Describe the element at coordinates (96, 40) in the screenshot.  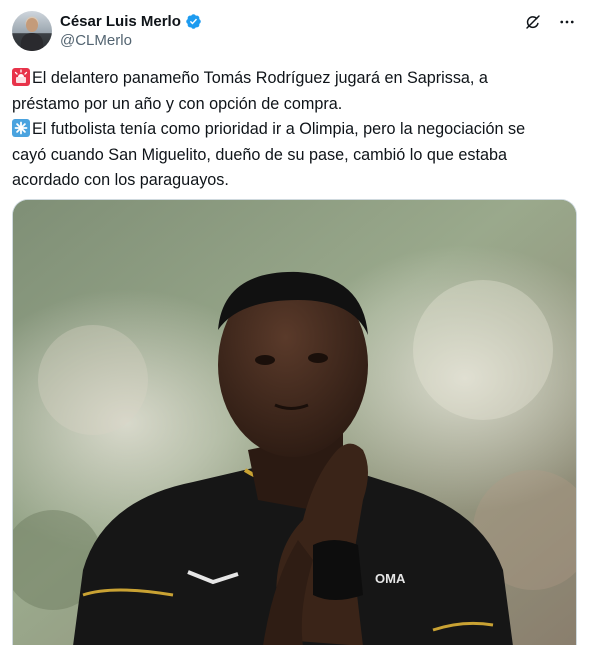
I see `author-handle: @CLMerlo` at that location.